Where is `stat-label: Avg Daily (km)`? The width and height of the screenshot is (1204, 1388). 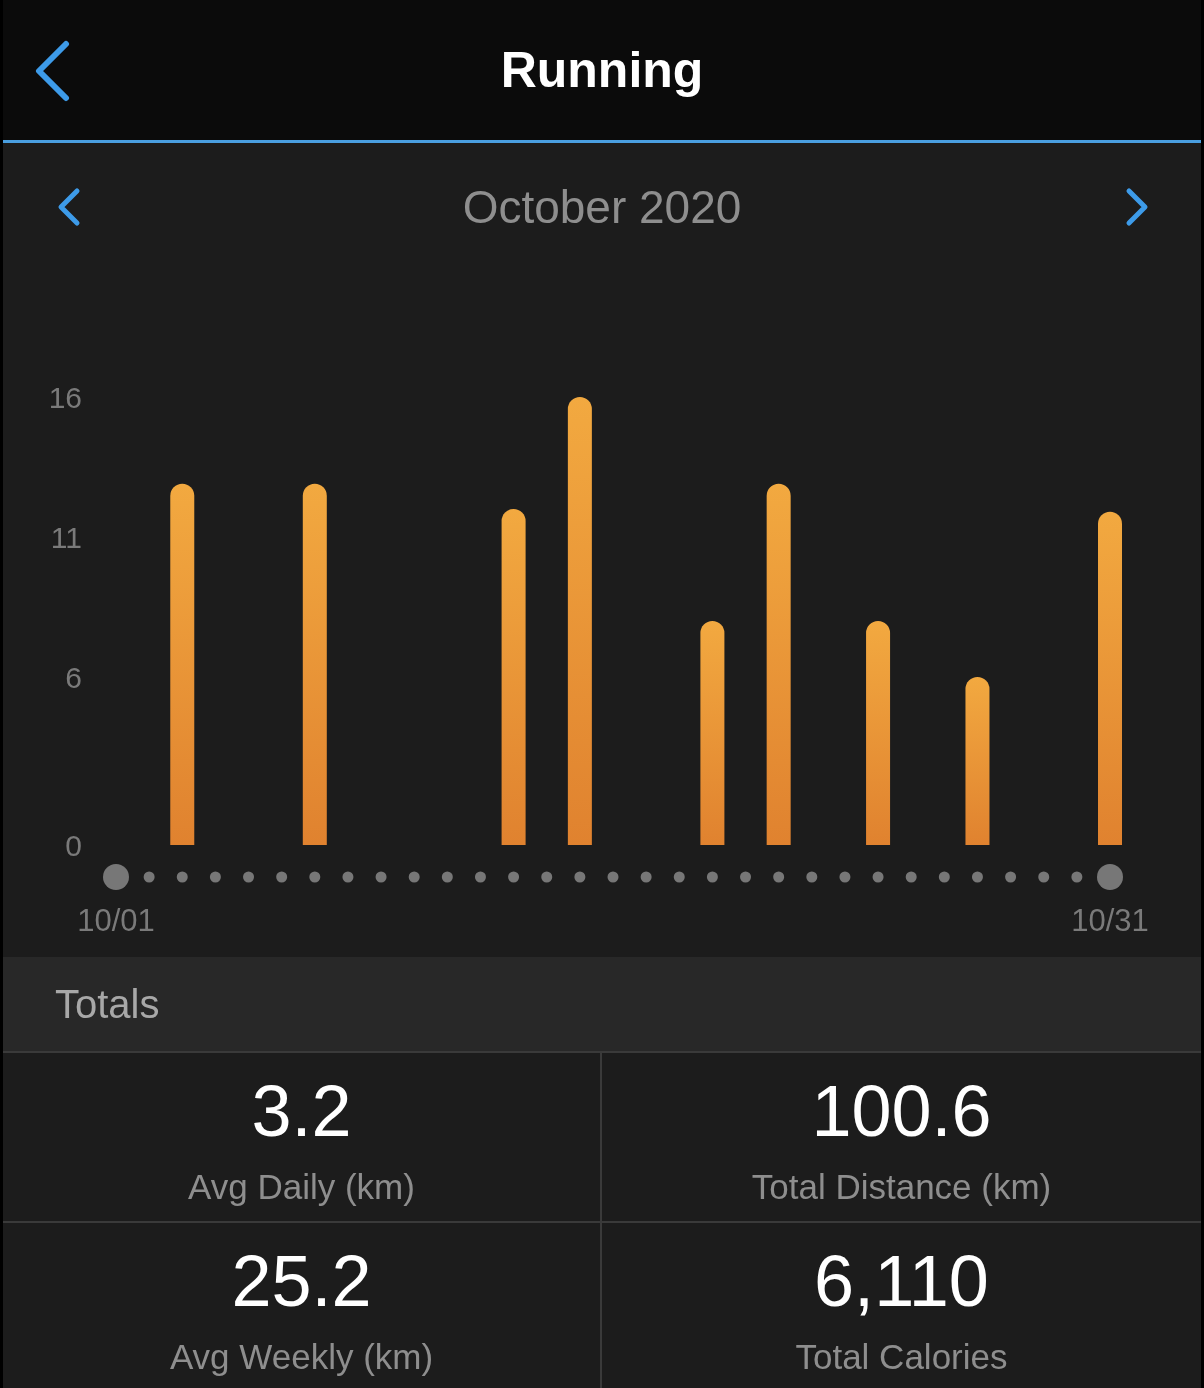
stat-label: Avg Daily (km) is located at coordinates (301, 1186).